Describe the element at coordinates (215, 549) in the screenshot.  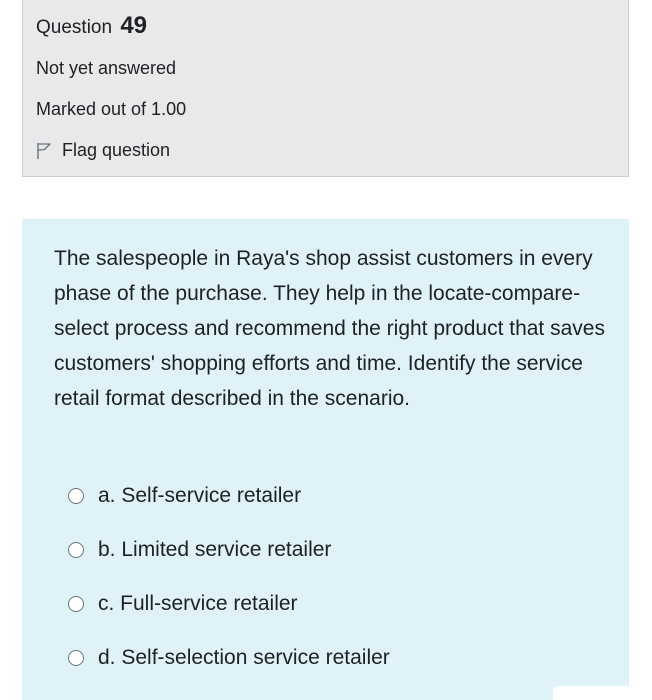
I see `answer-label: b. Limited service retailer` at that location.